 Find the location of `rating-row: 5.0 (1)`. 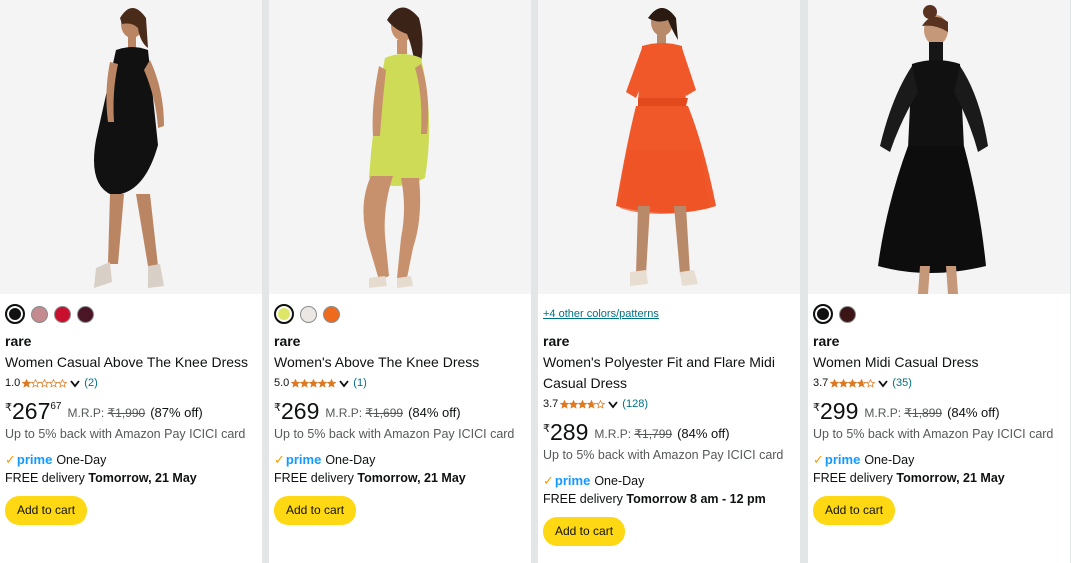

rating-row: 5.0 (1) is located at coordinates (400, 383).